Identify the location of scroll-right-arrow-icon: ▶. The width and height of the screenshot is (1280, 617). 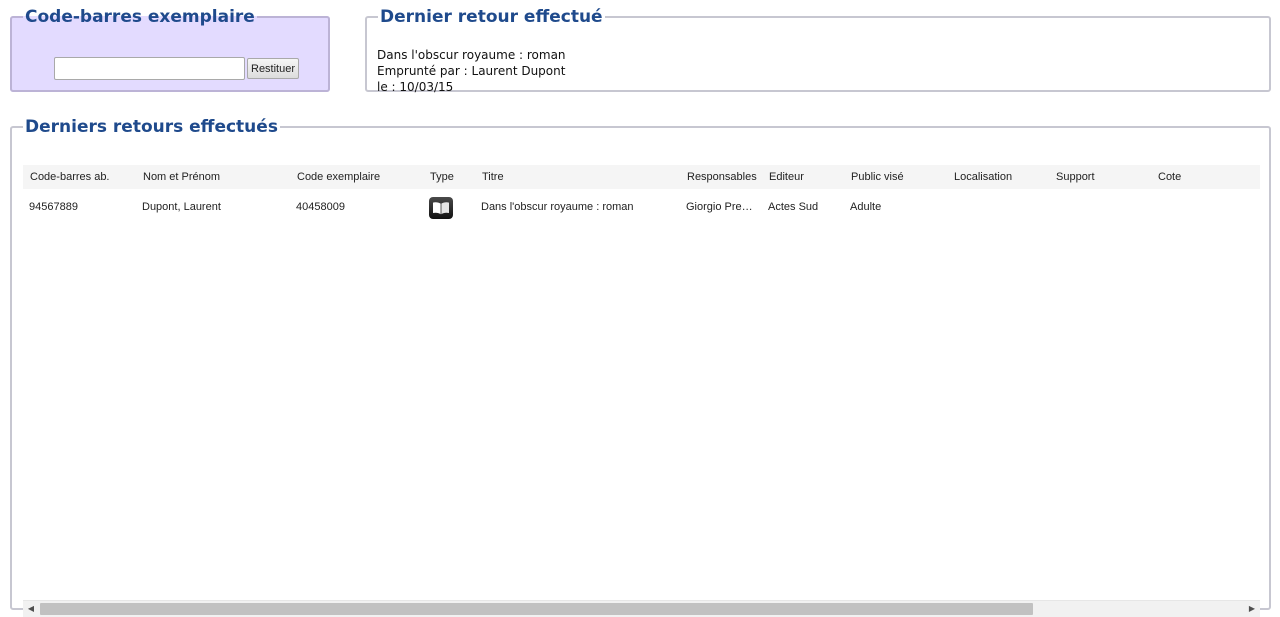
(1252, 609).